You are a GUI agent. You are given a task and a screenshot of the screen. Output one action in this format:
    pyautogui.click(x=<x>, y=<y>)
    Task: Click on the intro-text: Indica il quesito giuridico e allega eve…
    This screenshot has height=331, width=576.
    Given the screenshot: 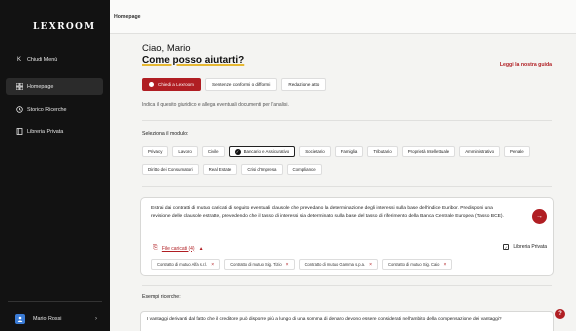 What is the action you would take?
    pyautogui.click(x=215, y=105)
    